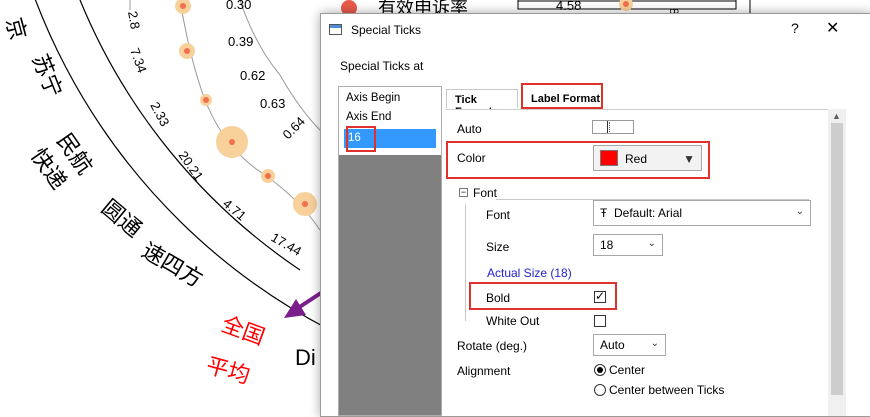 The width and height of the screenshot is (870, 417). I want to click on rotate-label: Rotate (deg.), so click(492, 346).